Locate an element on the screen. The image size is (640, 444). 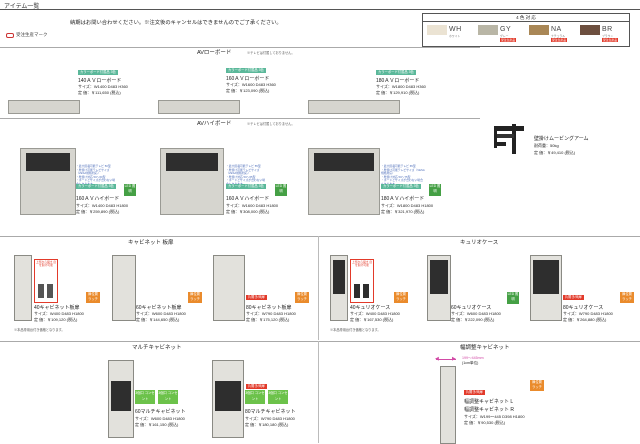
item-name: 160ＡＶローボード is located at coordinates (248, 79).